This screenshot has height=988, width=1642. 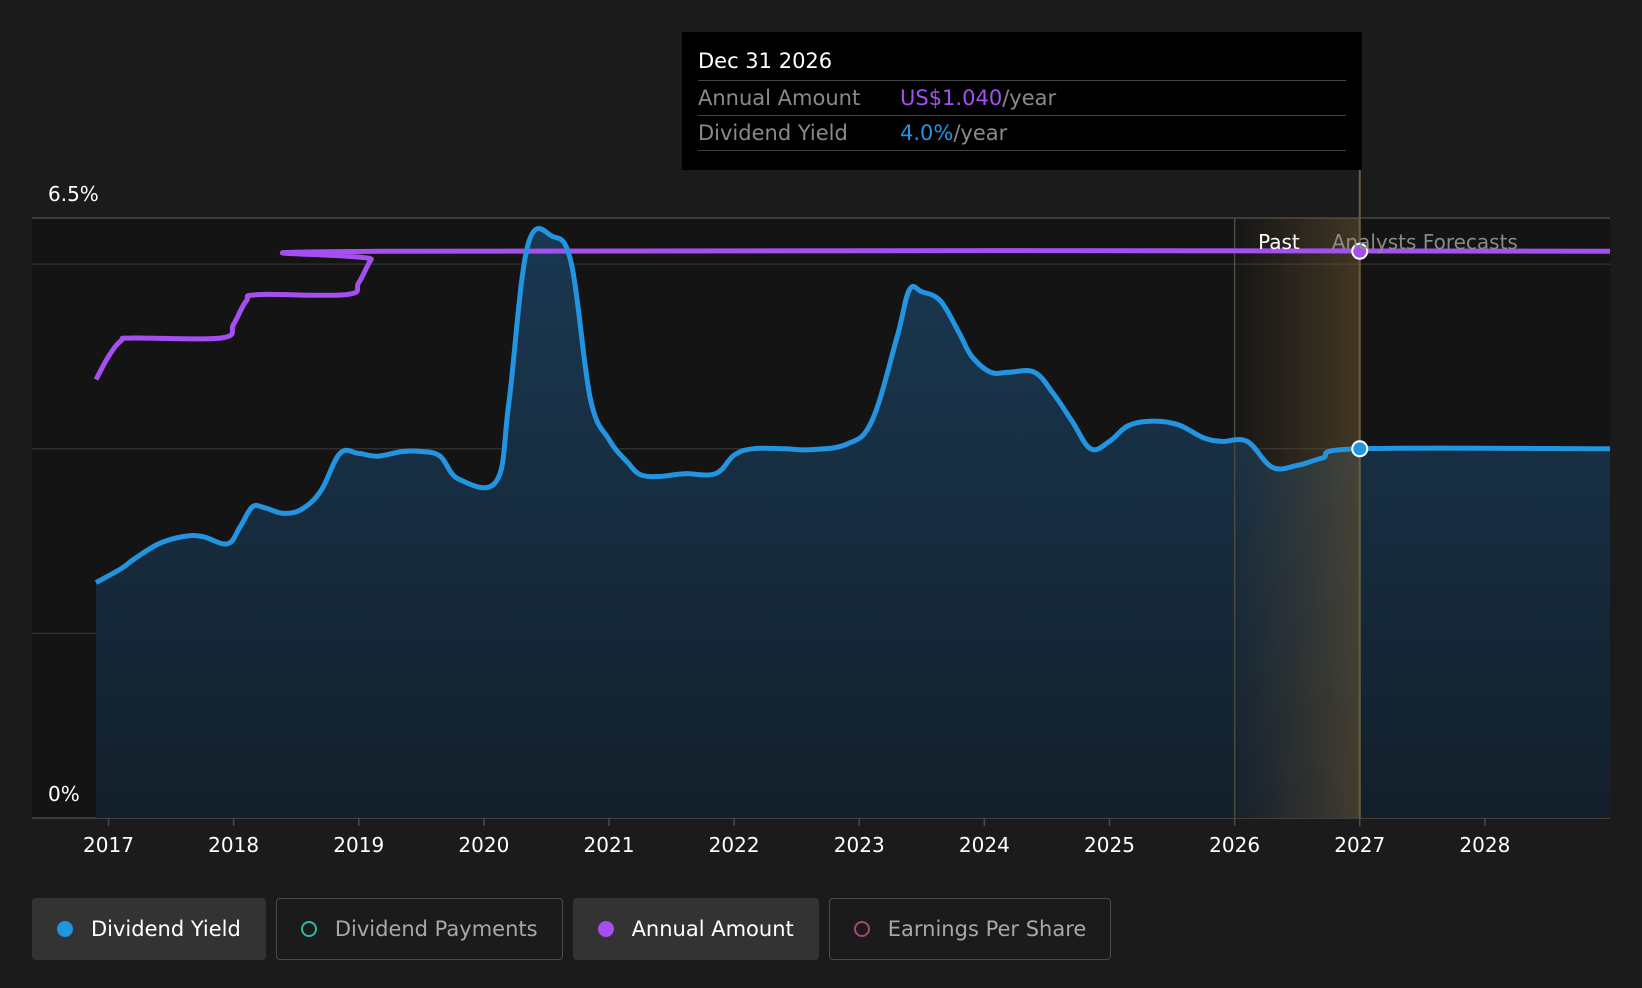 I want to click on y-axis-min-label: 0%, so click(x=64, y=794).